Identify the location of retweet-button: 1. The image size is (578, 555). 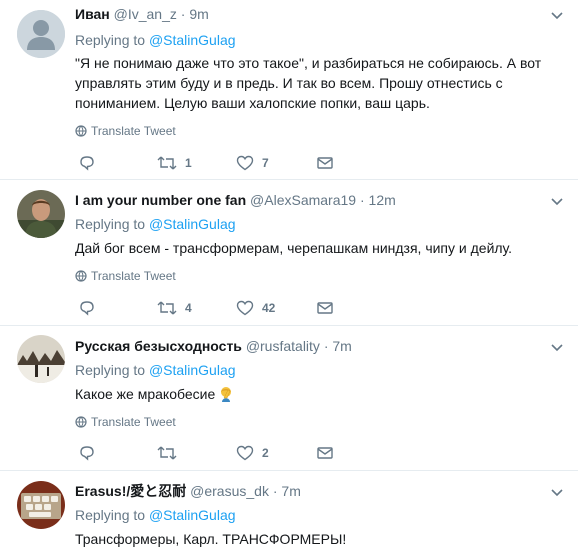
(174, 163).